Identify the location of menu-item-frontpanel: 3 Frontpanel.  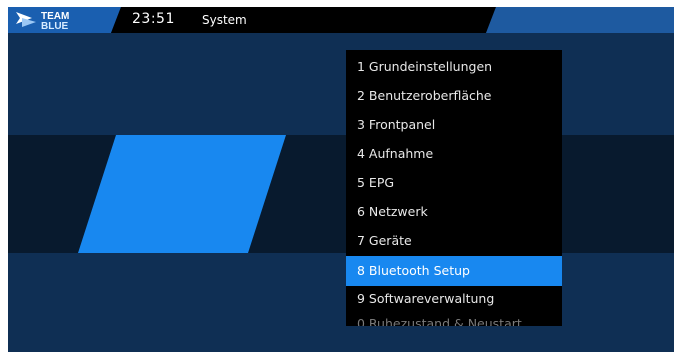
(454, 125).